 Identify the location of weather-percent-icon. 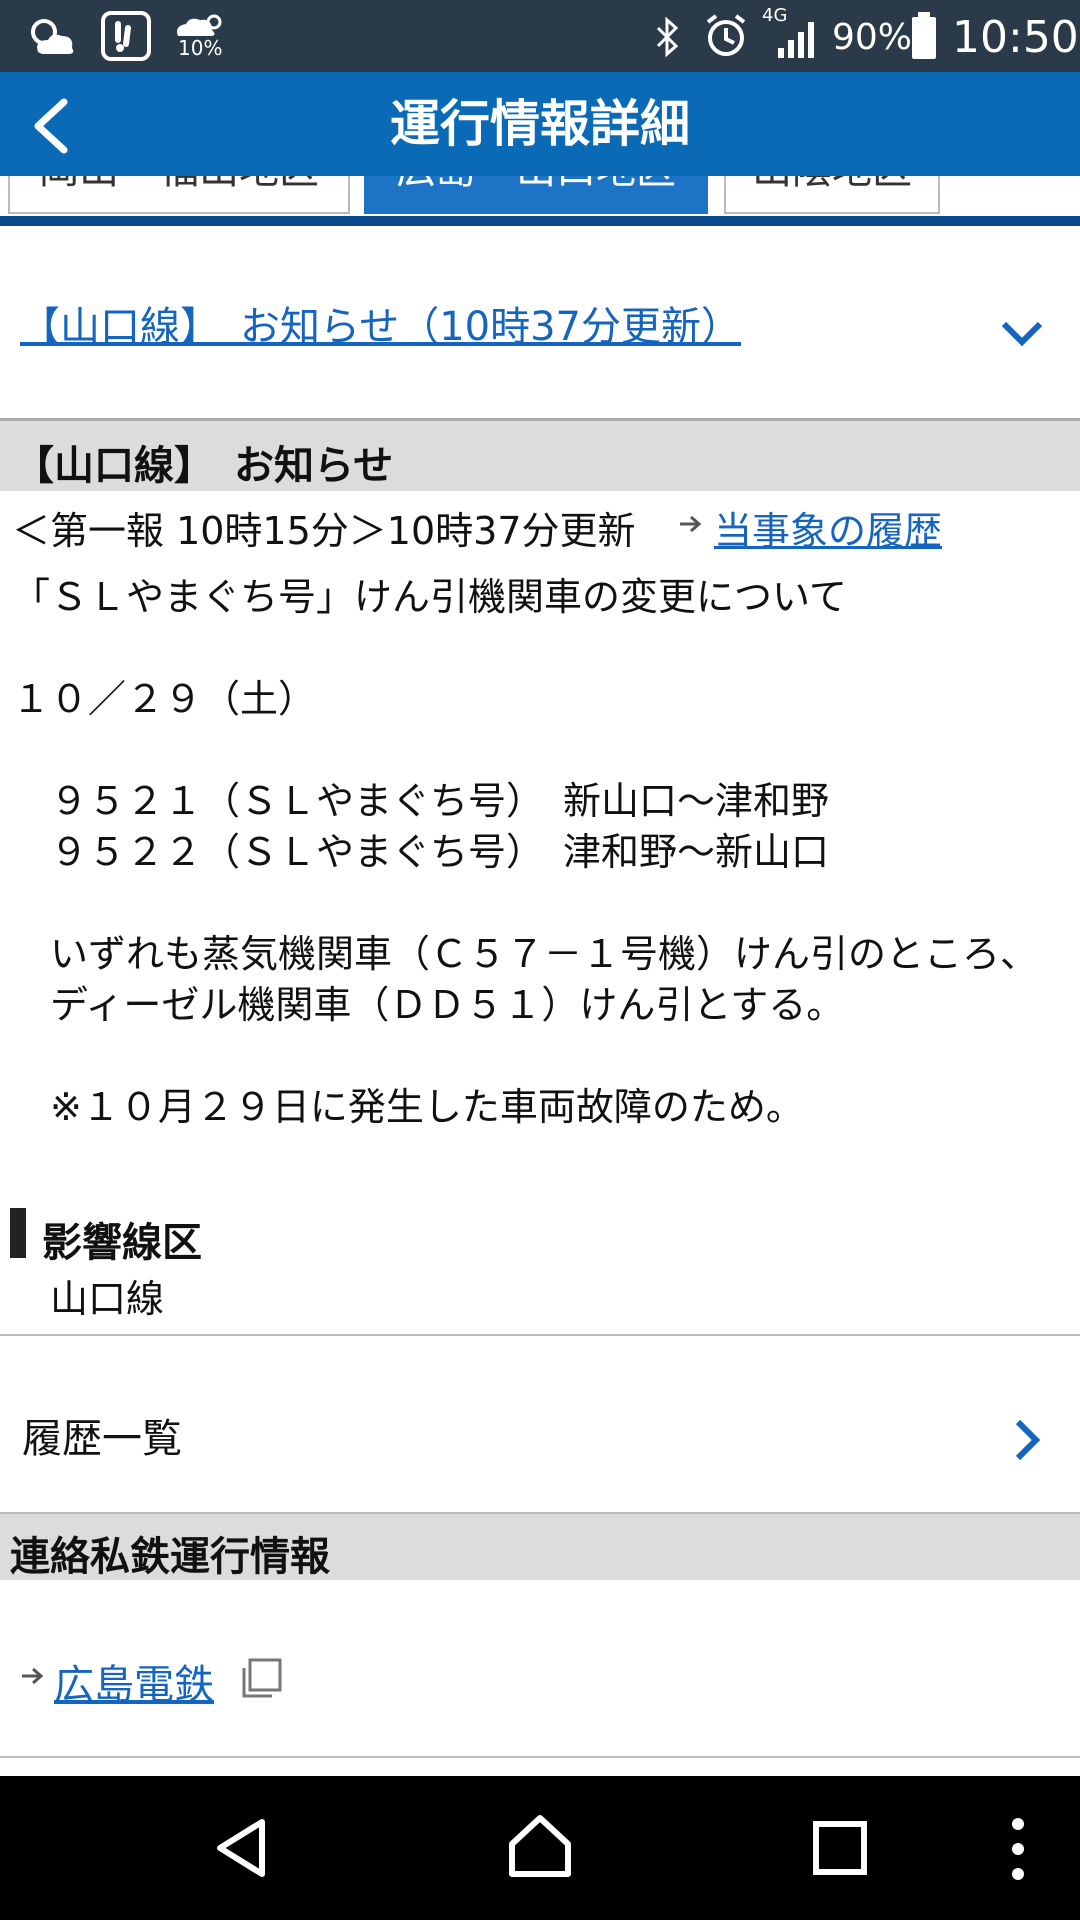
(199, 25).